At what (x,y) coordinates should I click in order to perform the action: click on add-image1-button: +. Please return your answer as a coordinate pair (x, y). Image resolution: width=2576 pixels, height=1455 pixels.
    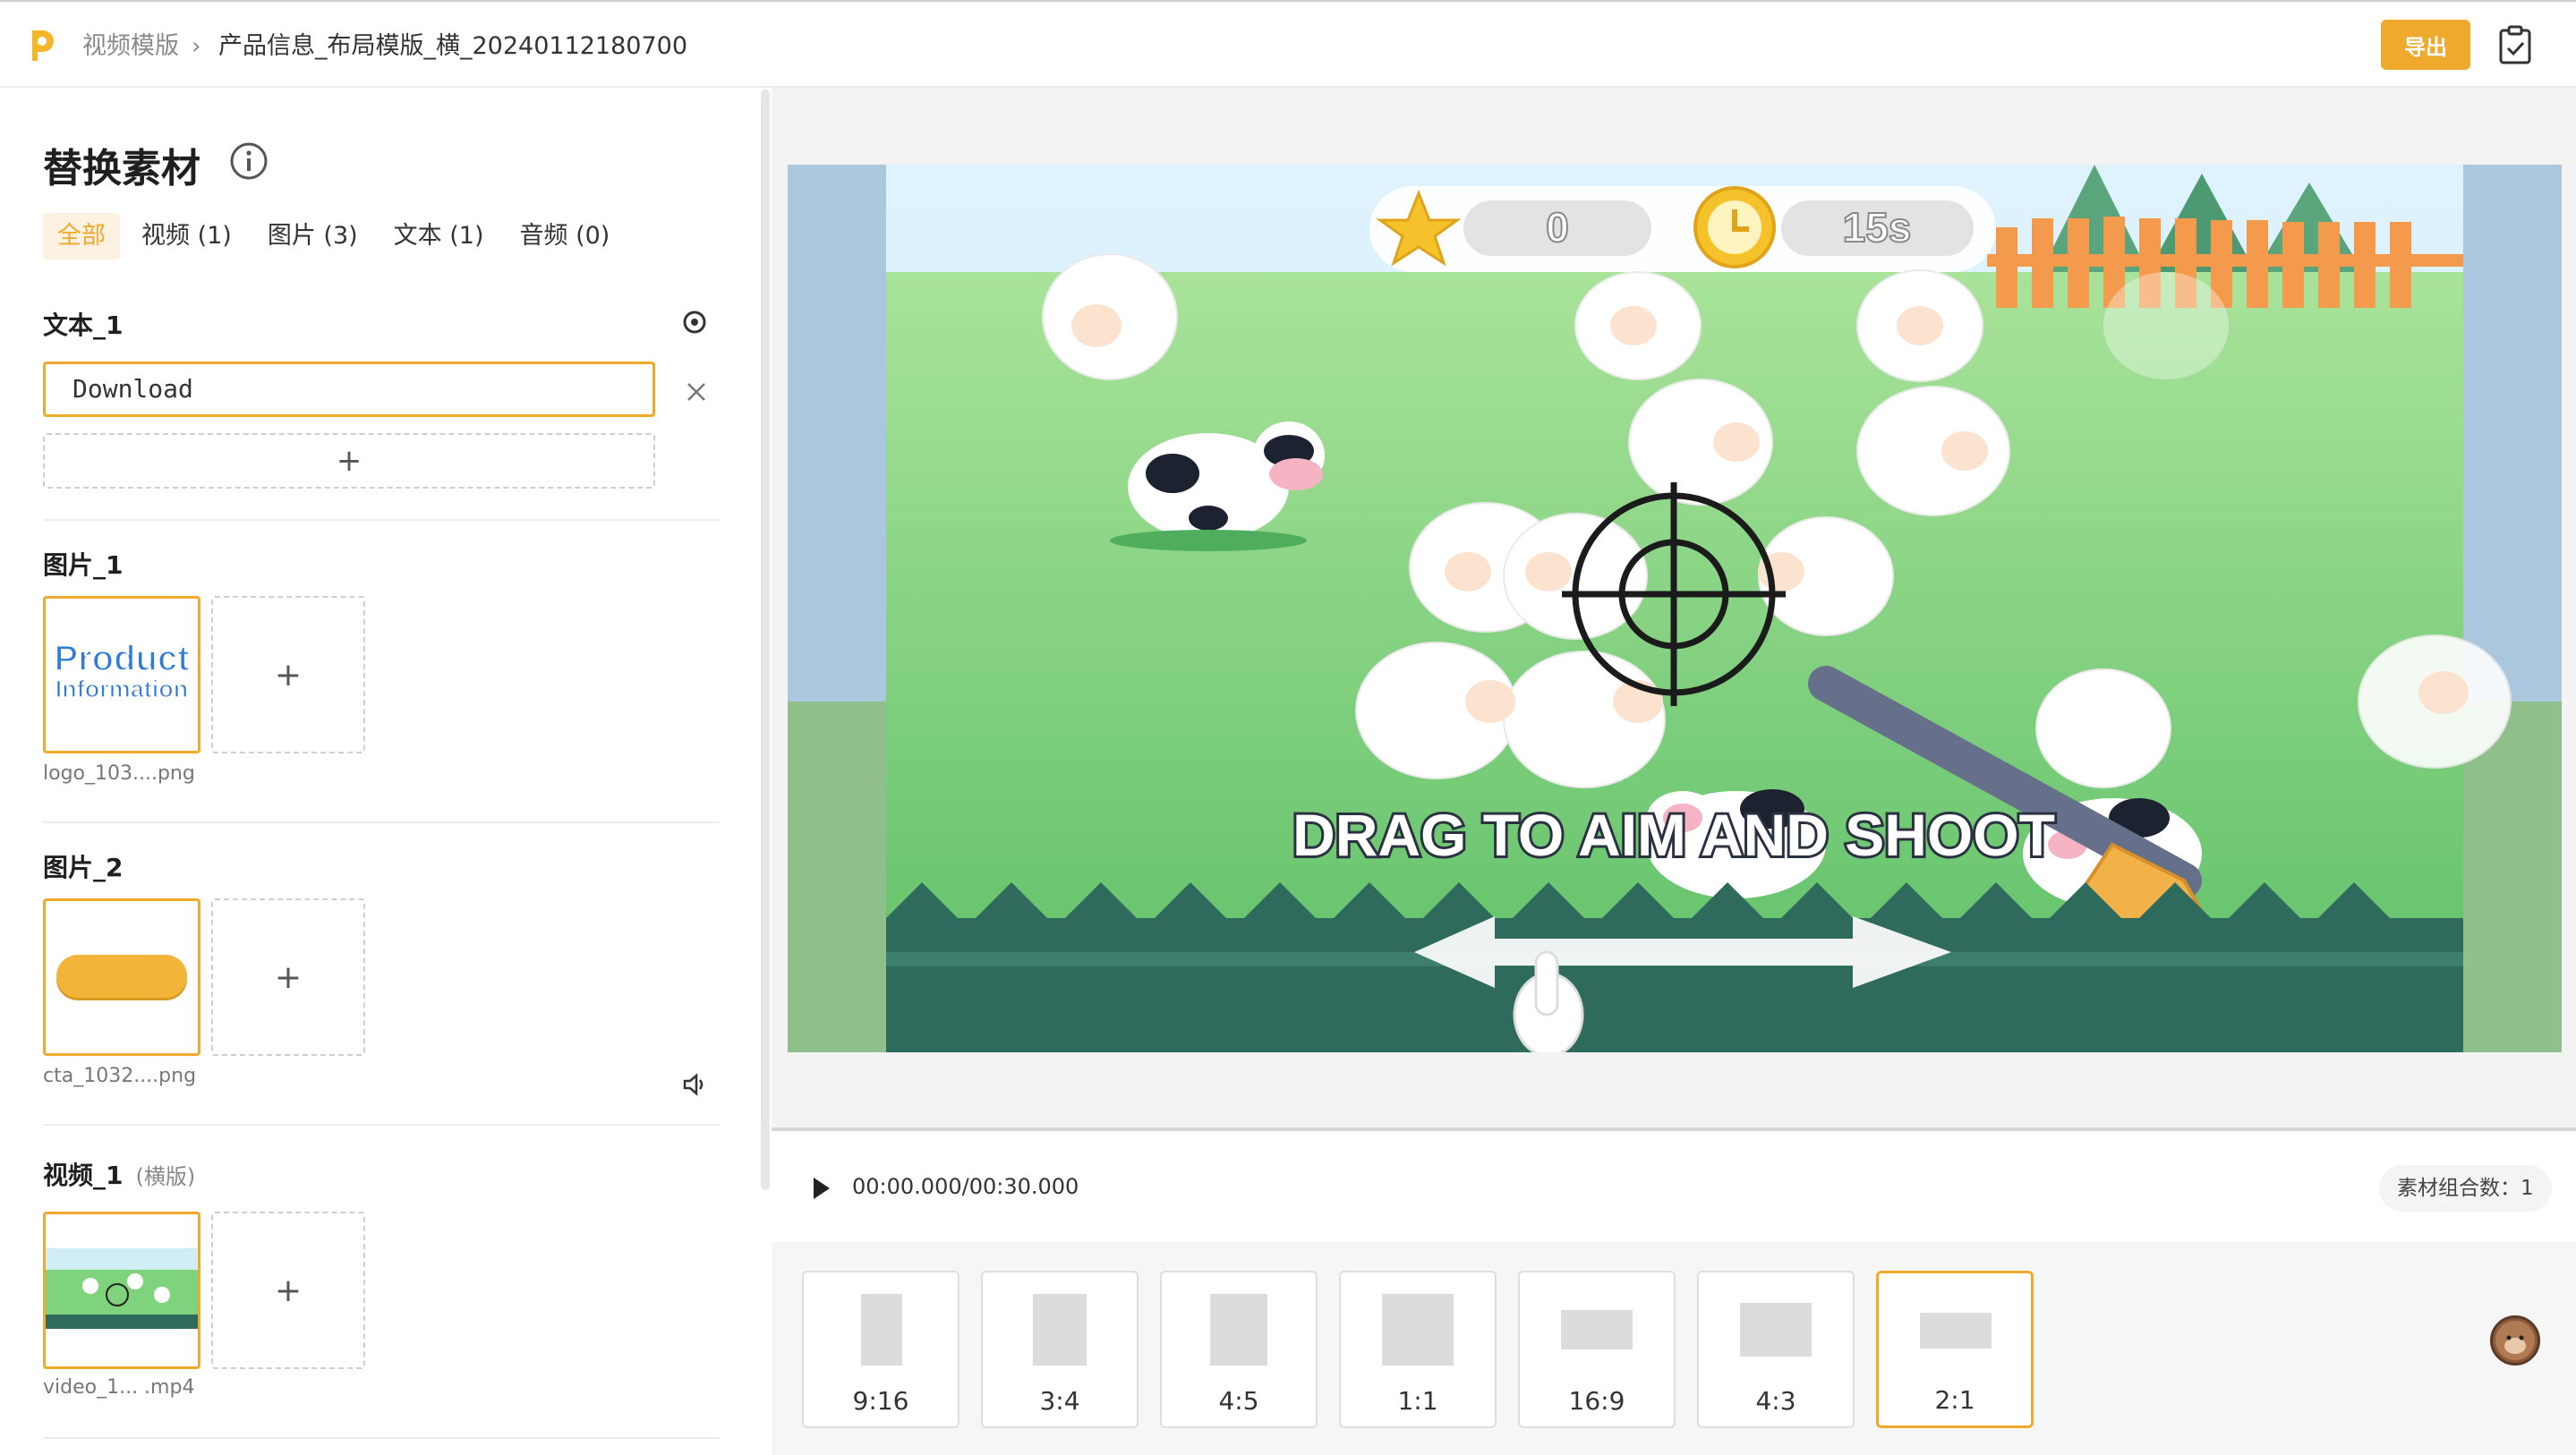
    Looking at the image, I should click on (288, 674).